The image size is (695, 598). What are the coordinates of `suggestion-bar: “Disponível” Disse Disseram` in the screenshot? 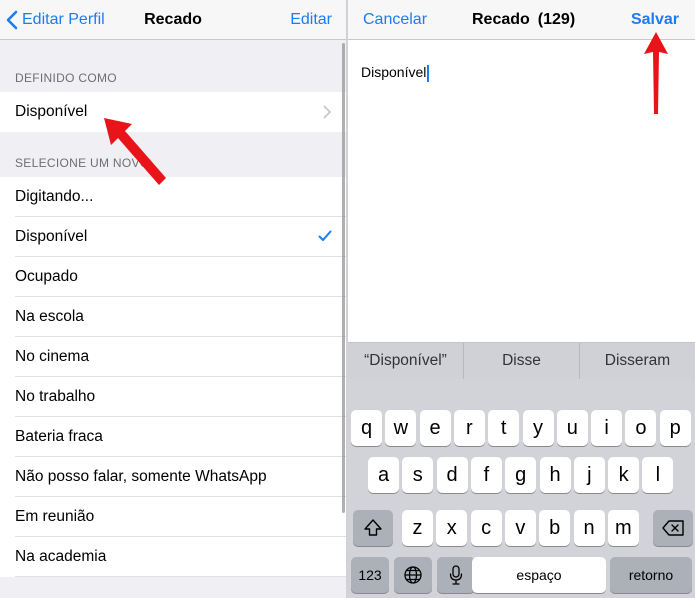 It's located at (521, 361).